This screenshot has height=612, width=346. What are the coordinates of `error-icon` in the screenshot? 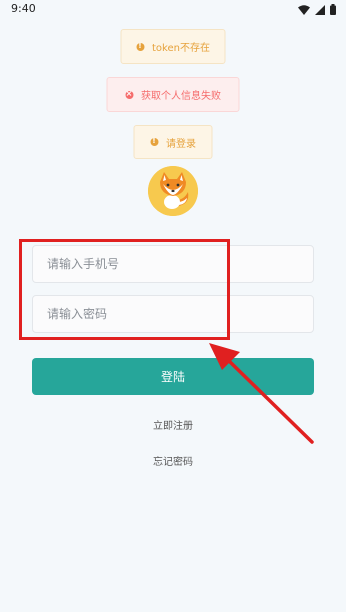 It's located at (129, 94).